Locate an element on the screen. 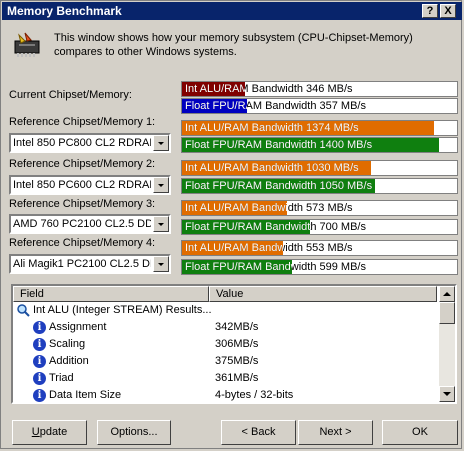 Image resolution: width=464 pixels, height=451 pixels. value-cell: 306MB/s is located at coordinates (237, 344).